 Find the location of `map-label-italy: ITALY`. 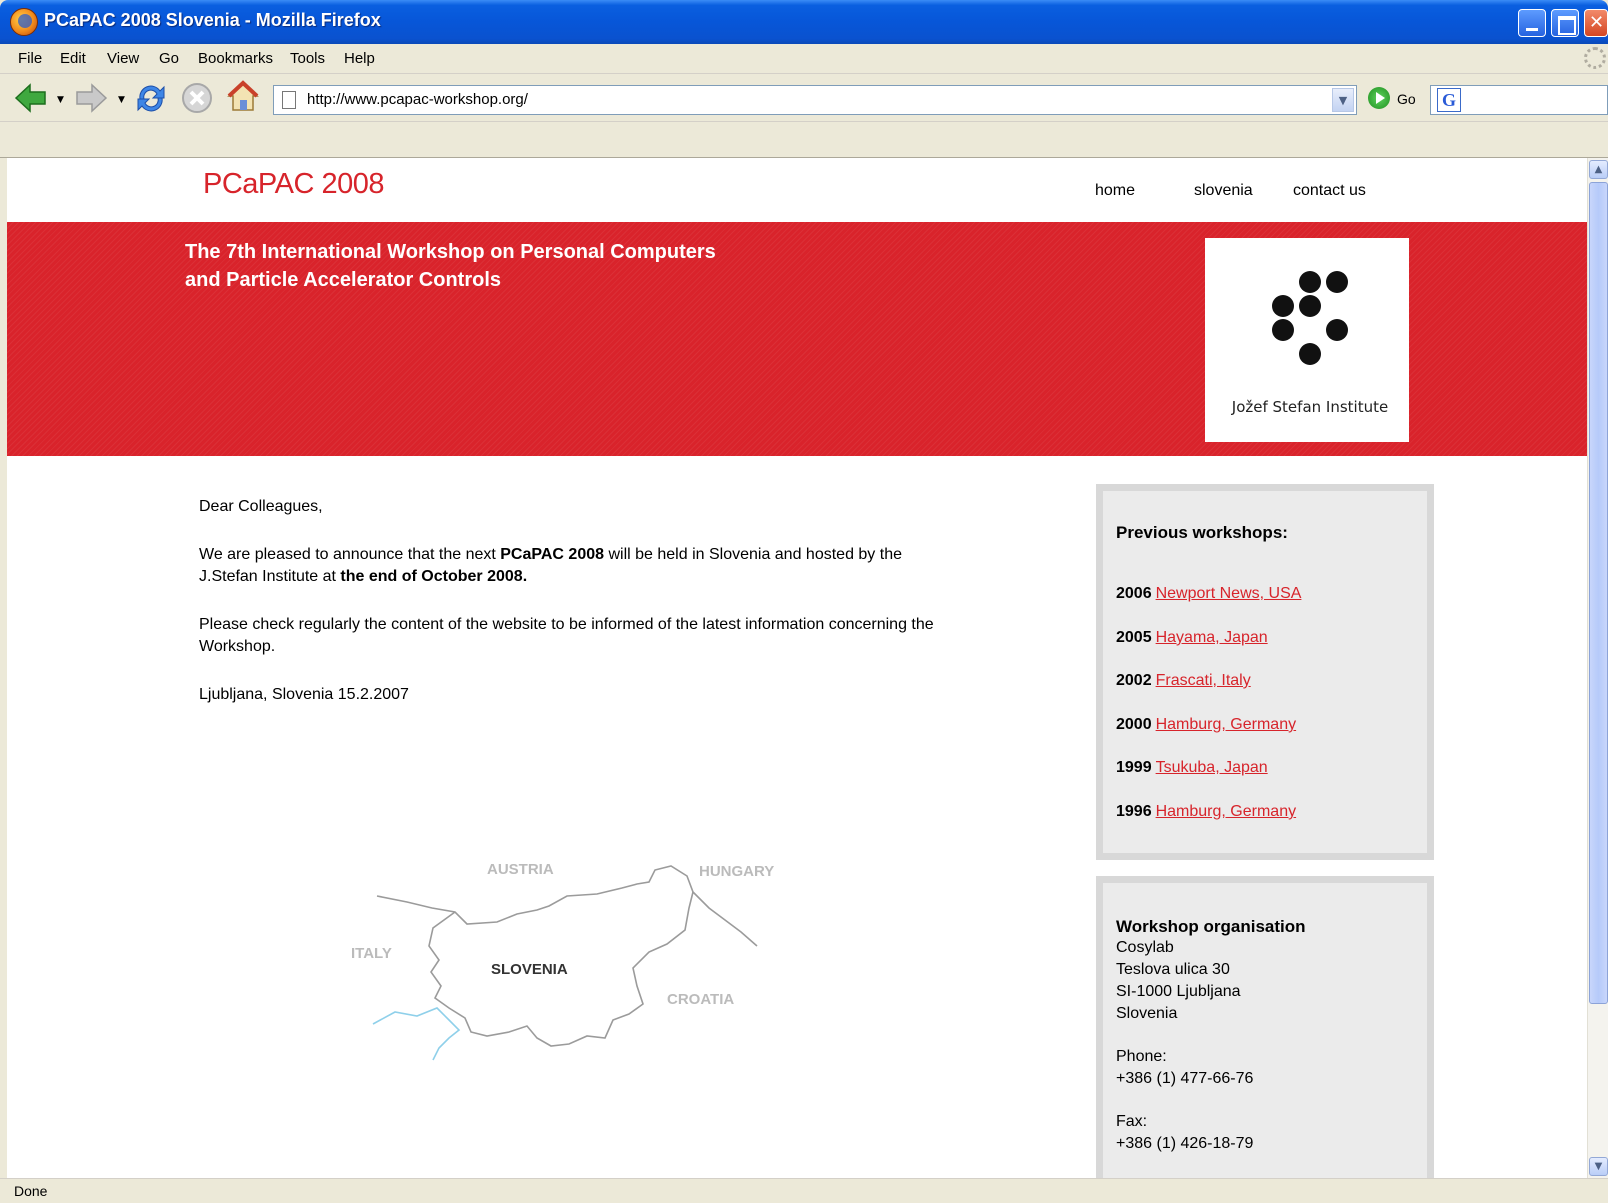

map-label-italy: ITALY is located at coordinates (371, 953).